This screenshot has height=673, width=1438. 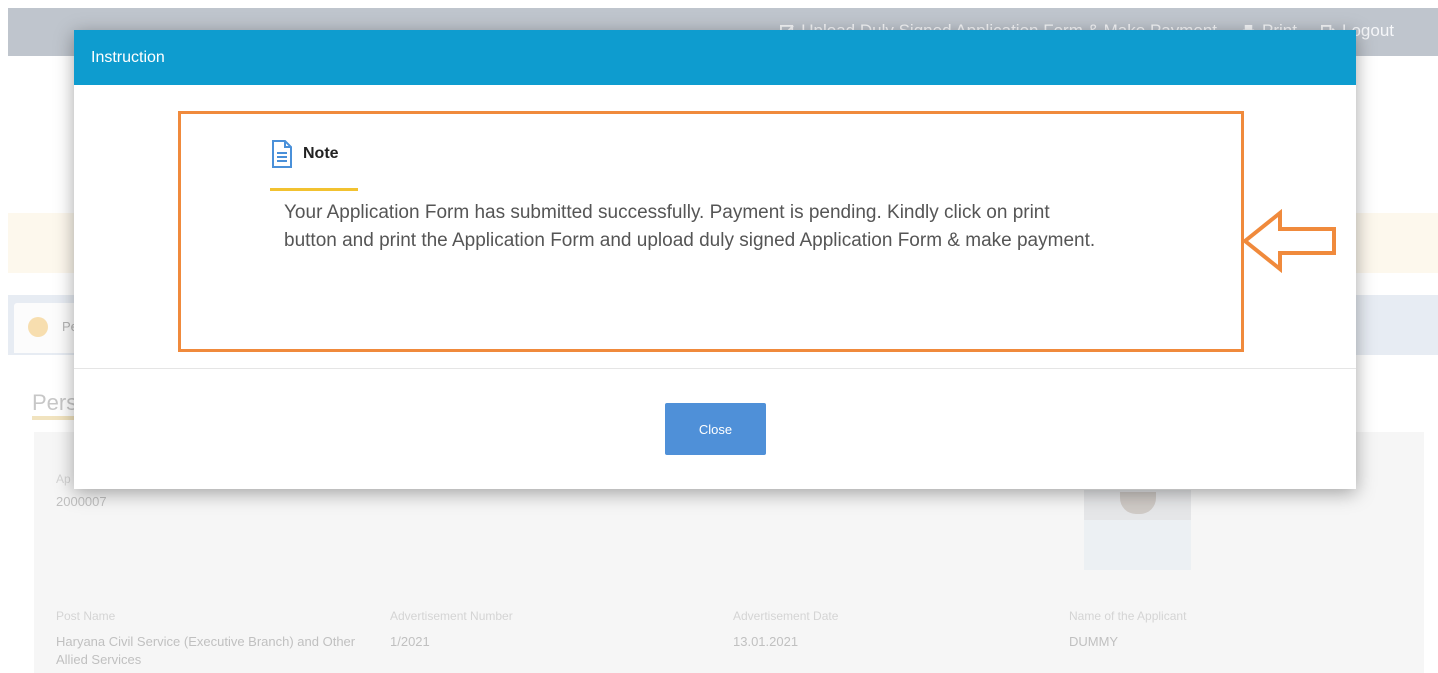 What do you see at coordinates (715, 57) in the screenshot?
I see `modal-header: Instruction` at bounding box center [715, 57].